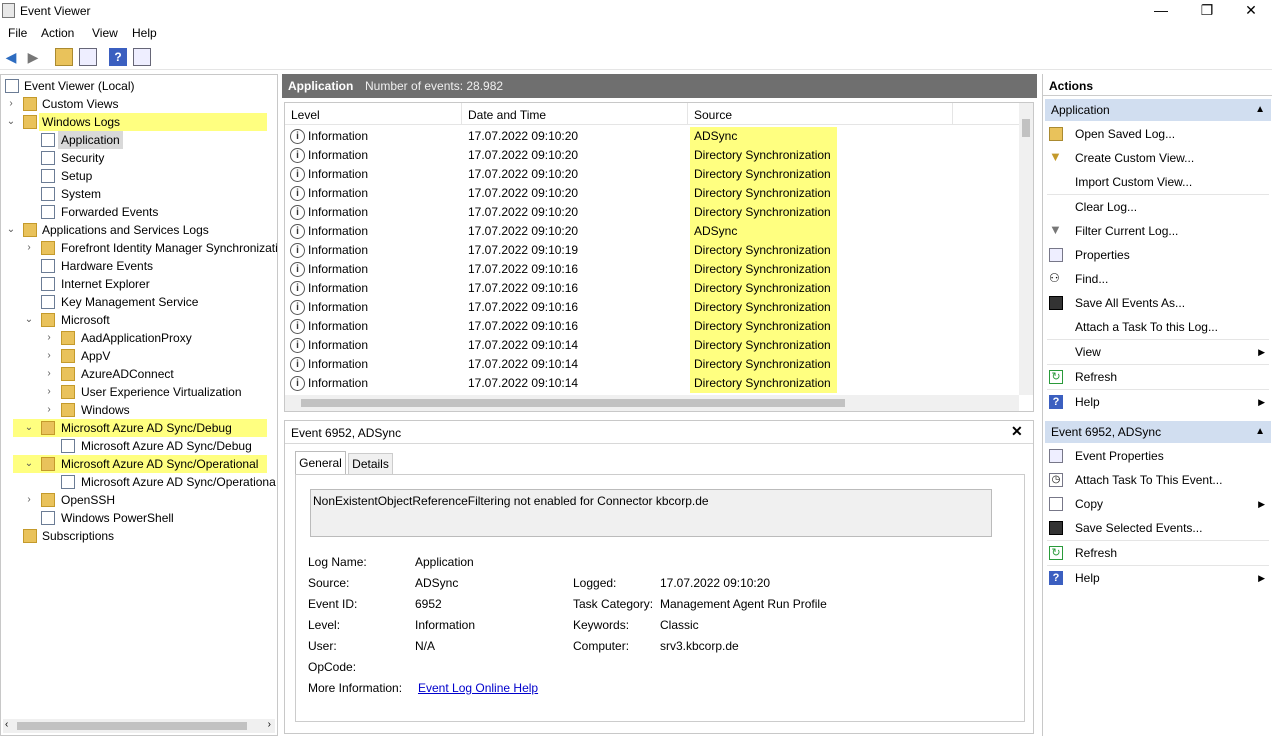 Image resolution: width=1272 pixels, height=738 pixels. Describe the element at coordinates (88, 57) in the screenshot. I see `show-hide-tree-icon` at that location.